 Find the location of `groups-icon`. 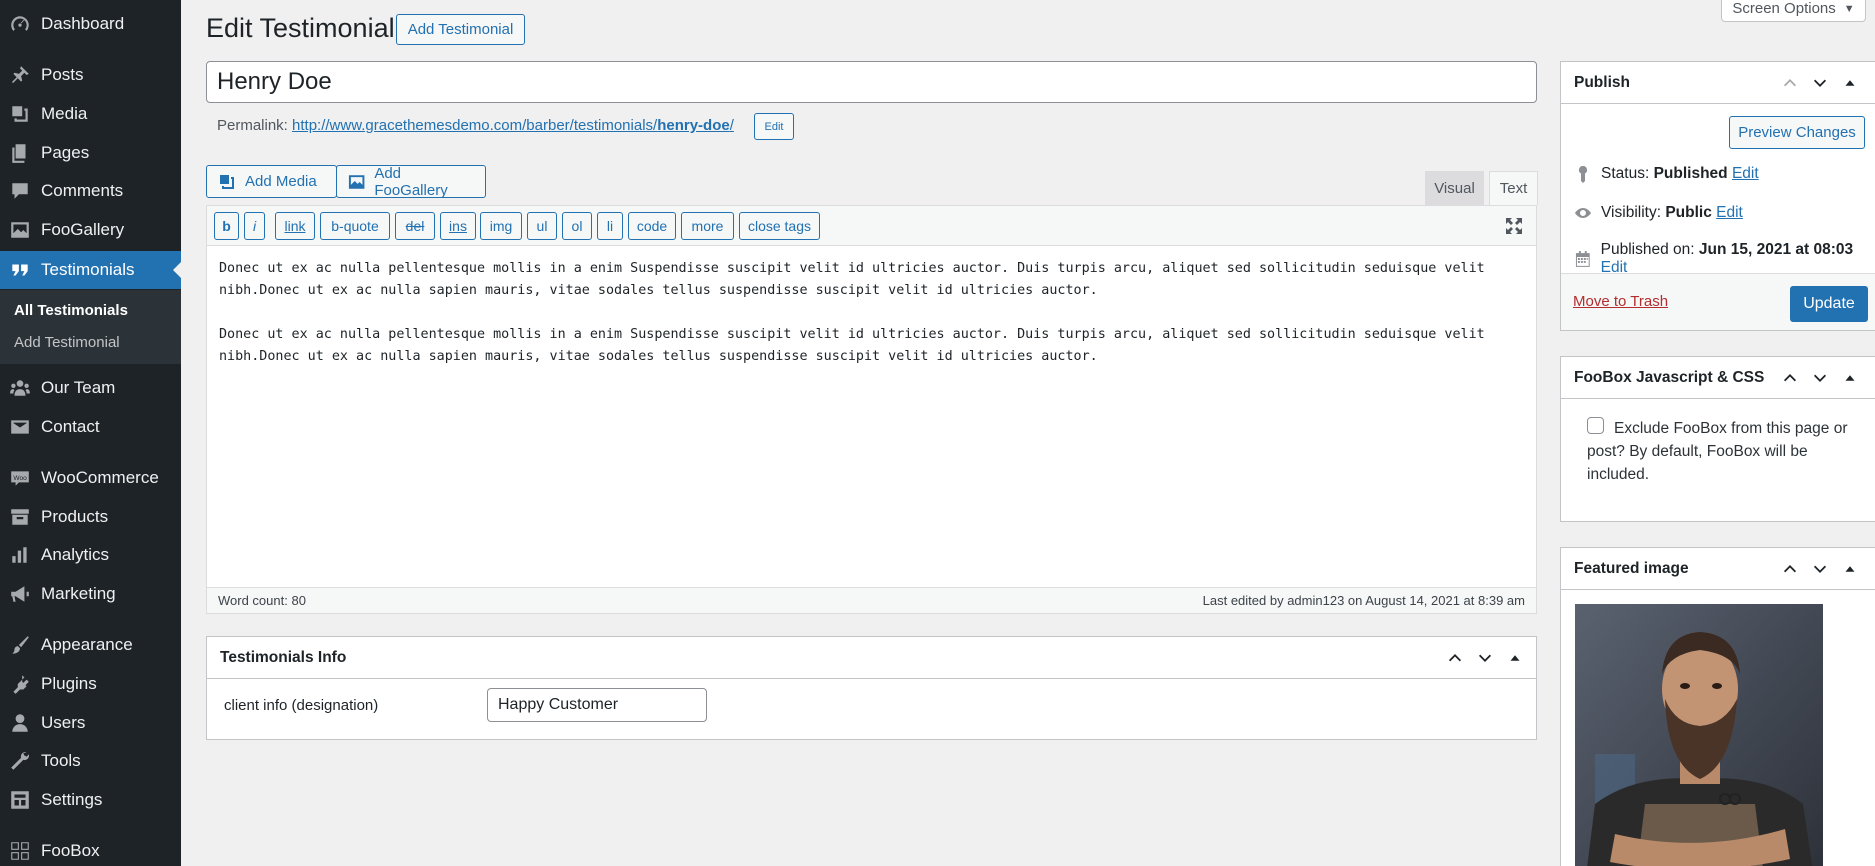

groups-icon is located at coordinates (20, 388).